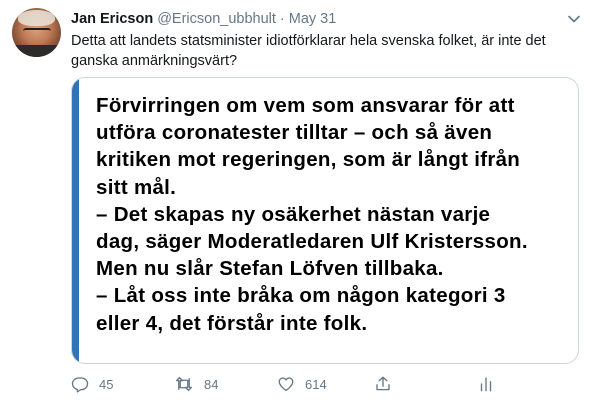  I want to click on image-text-line: Förvirringen om vem som ansvarar för att, so click(305, 105).